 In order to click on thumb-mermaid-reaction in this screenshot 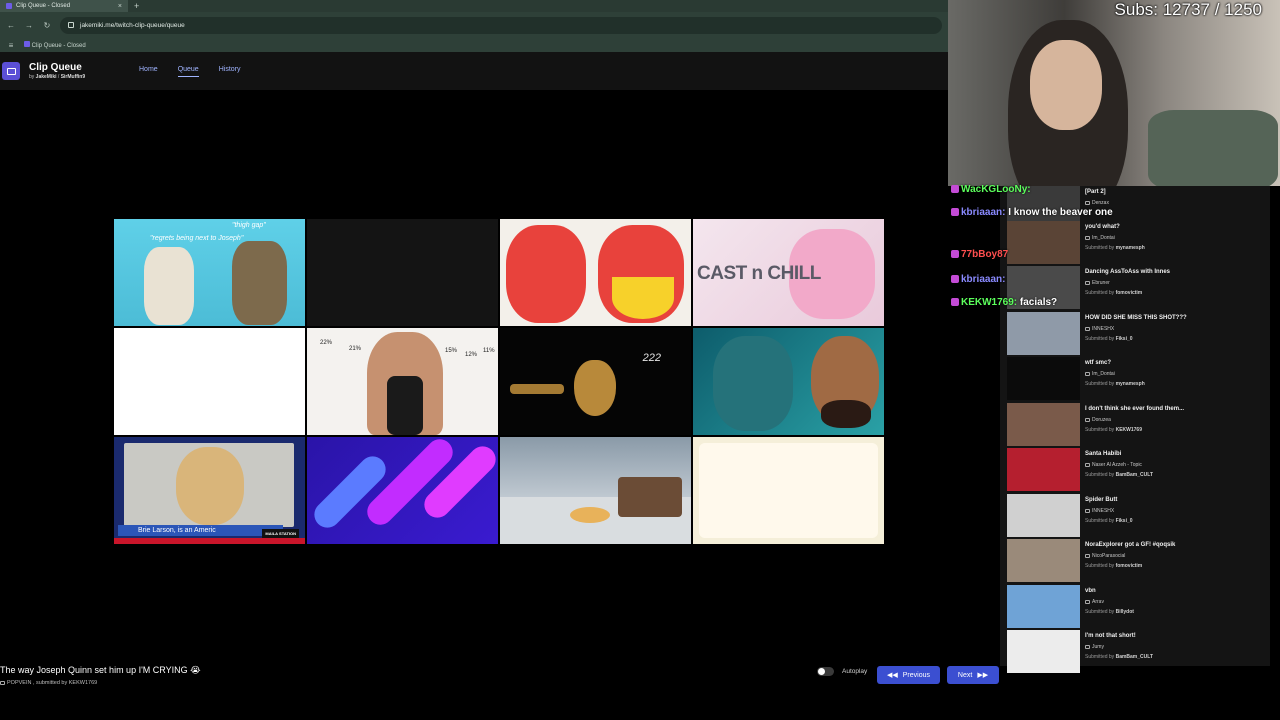, I will do `click(788, 381)`.